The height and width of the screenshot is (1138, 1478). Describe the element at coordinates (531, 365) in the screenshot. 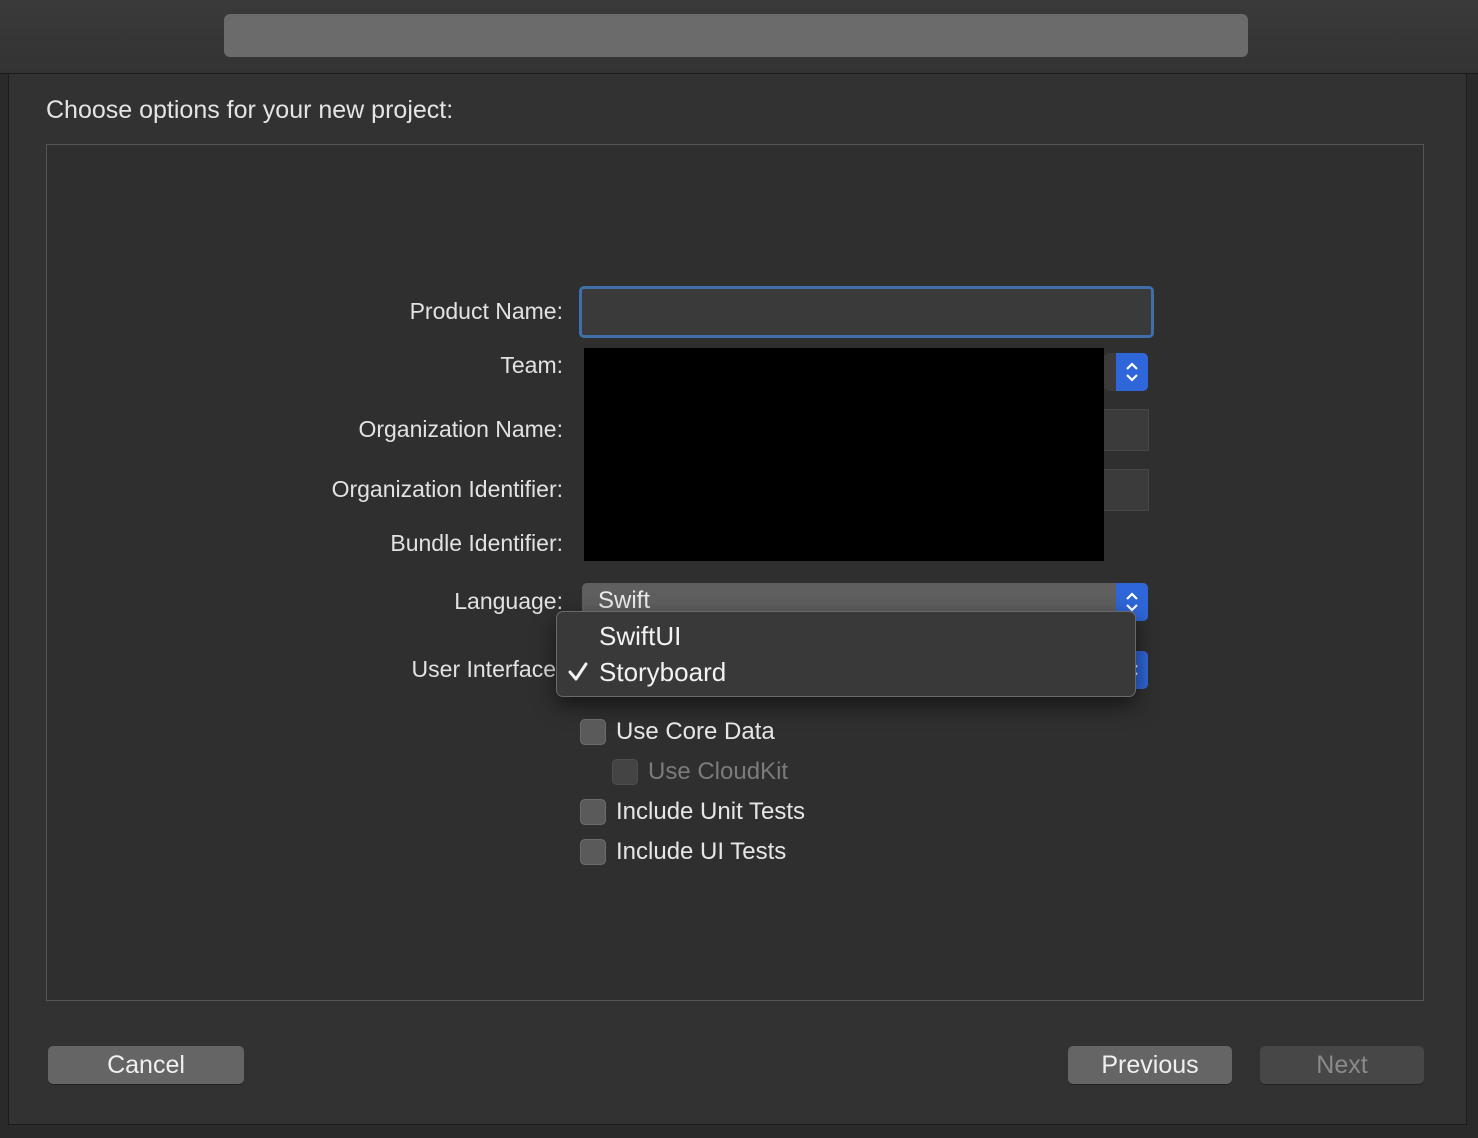

I see `team-label: Team:` at that location.